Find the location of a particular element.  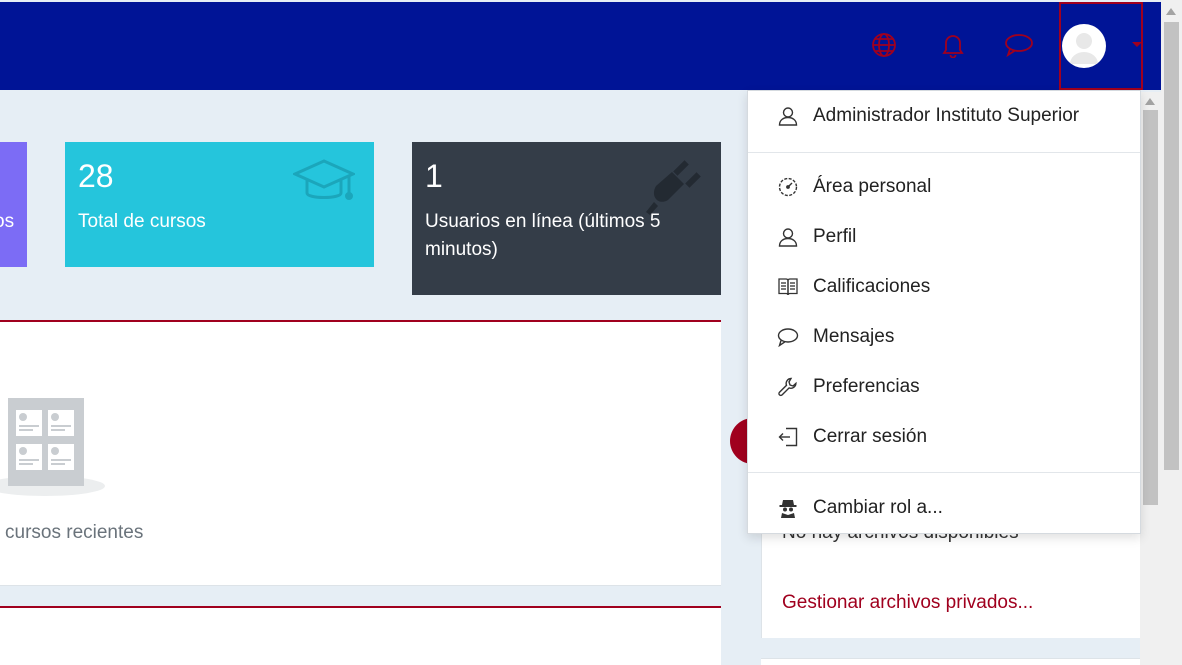

window-scrollbar is located at coordinates (1171, 332).